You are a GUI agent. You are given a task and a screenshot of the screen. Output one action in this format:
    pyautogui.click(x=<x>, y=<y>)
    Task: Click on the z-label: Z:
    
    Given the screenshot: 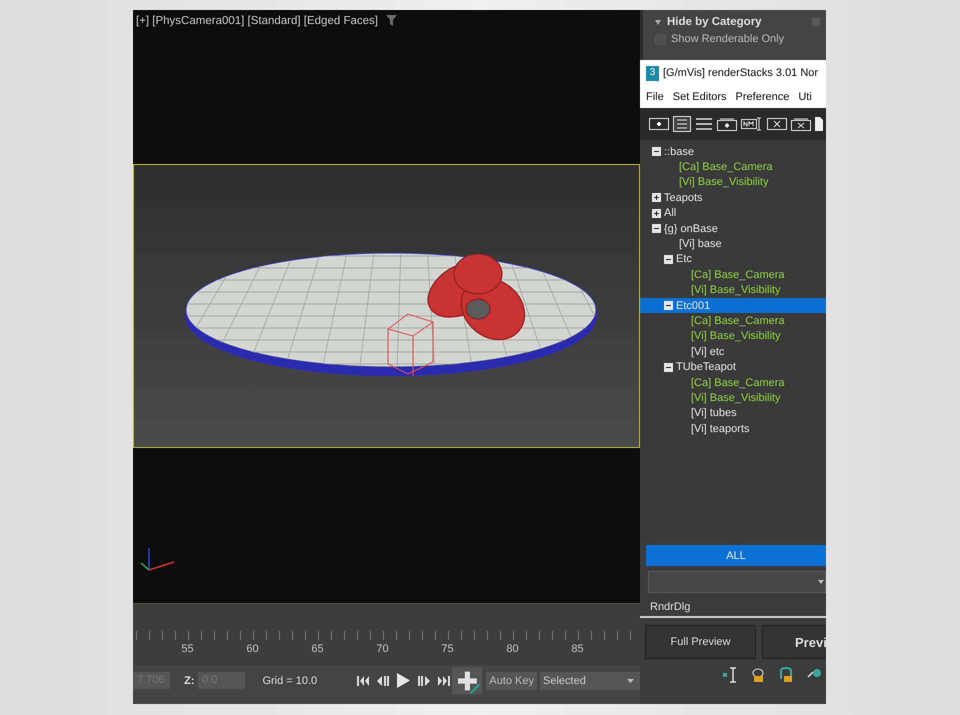 What is the action you would take?
    pyautogui.click(x=190, y=680)
    